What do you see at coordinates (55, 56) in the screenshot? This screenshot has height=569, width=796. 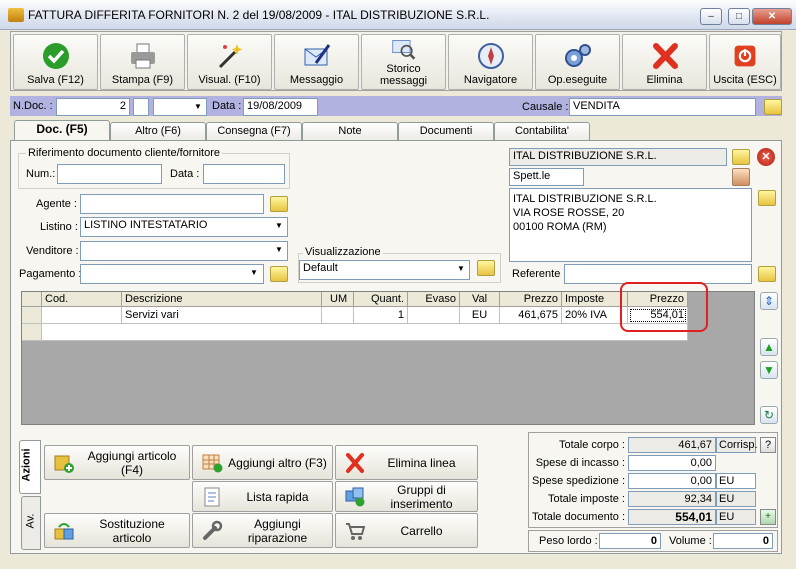 I see `checkmark-icon` at bounding box center [55, 56].